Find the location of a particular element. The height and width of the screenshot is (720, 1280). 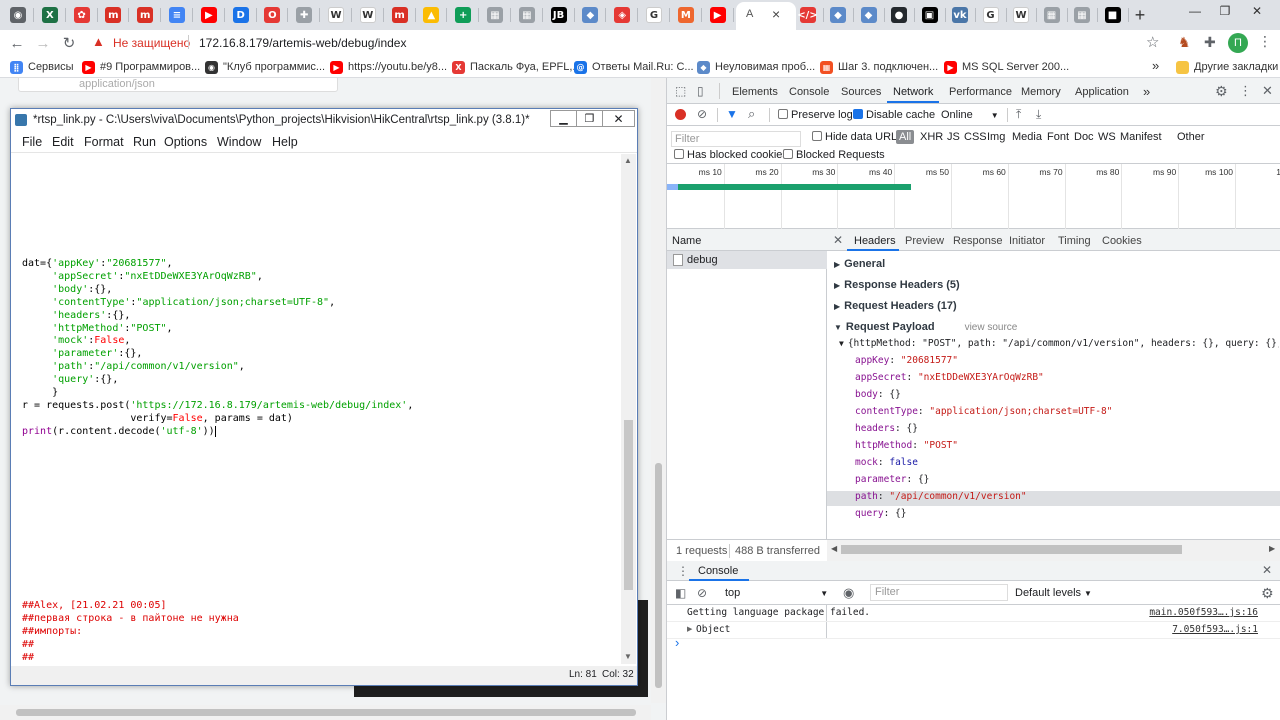

filter-type-manifest: Manifest is located at coordinates (1141, 137).